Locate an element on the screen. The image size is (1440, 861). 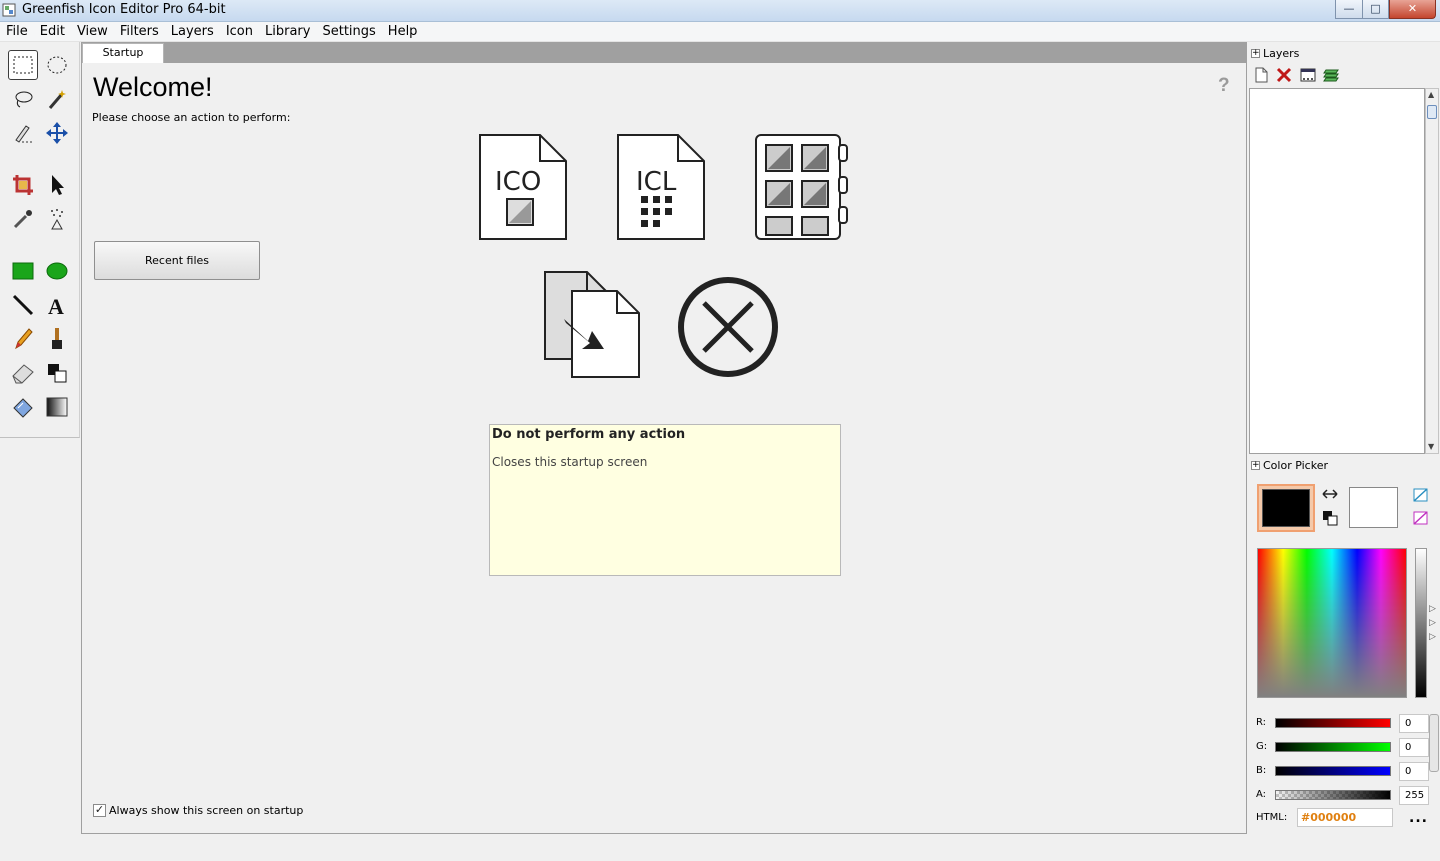
menu-view: View is located at coordinates (92, 31).